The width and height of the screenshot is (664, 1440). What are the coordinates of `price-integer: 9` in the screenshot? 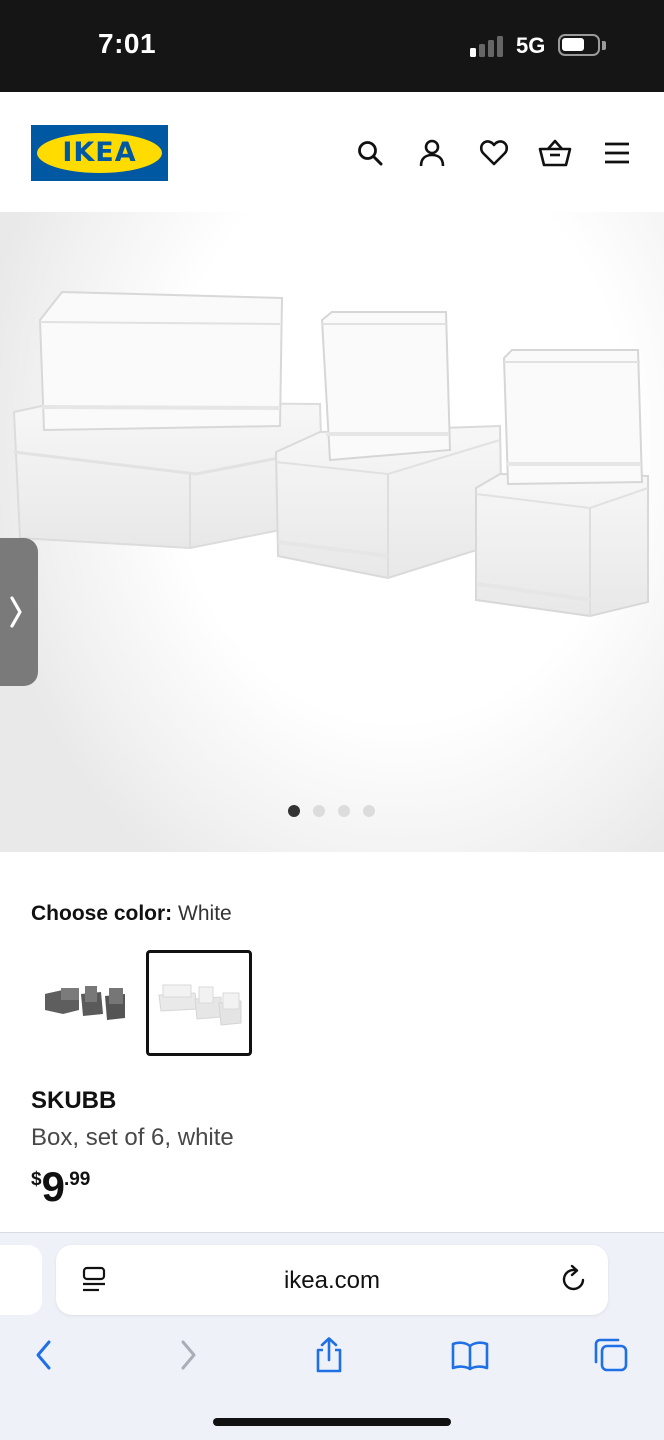 It's located at (53, 1186).